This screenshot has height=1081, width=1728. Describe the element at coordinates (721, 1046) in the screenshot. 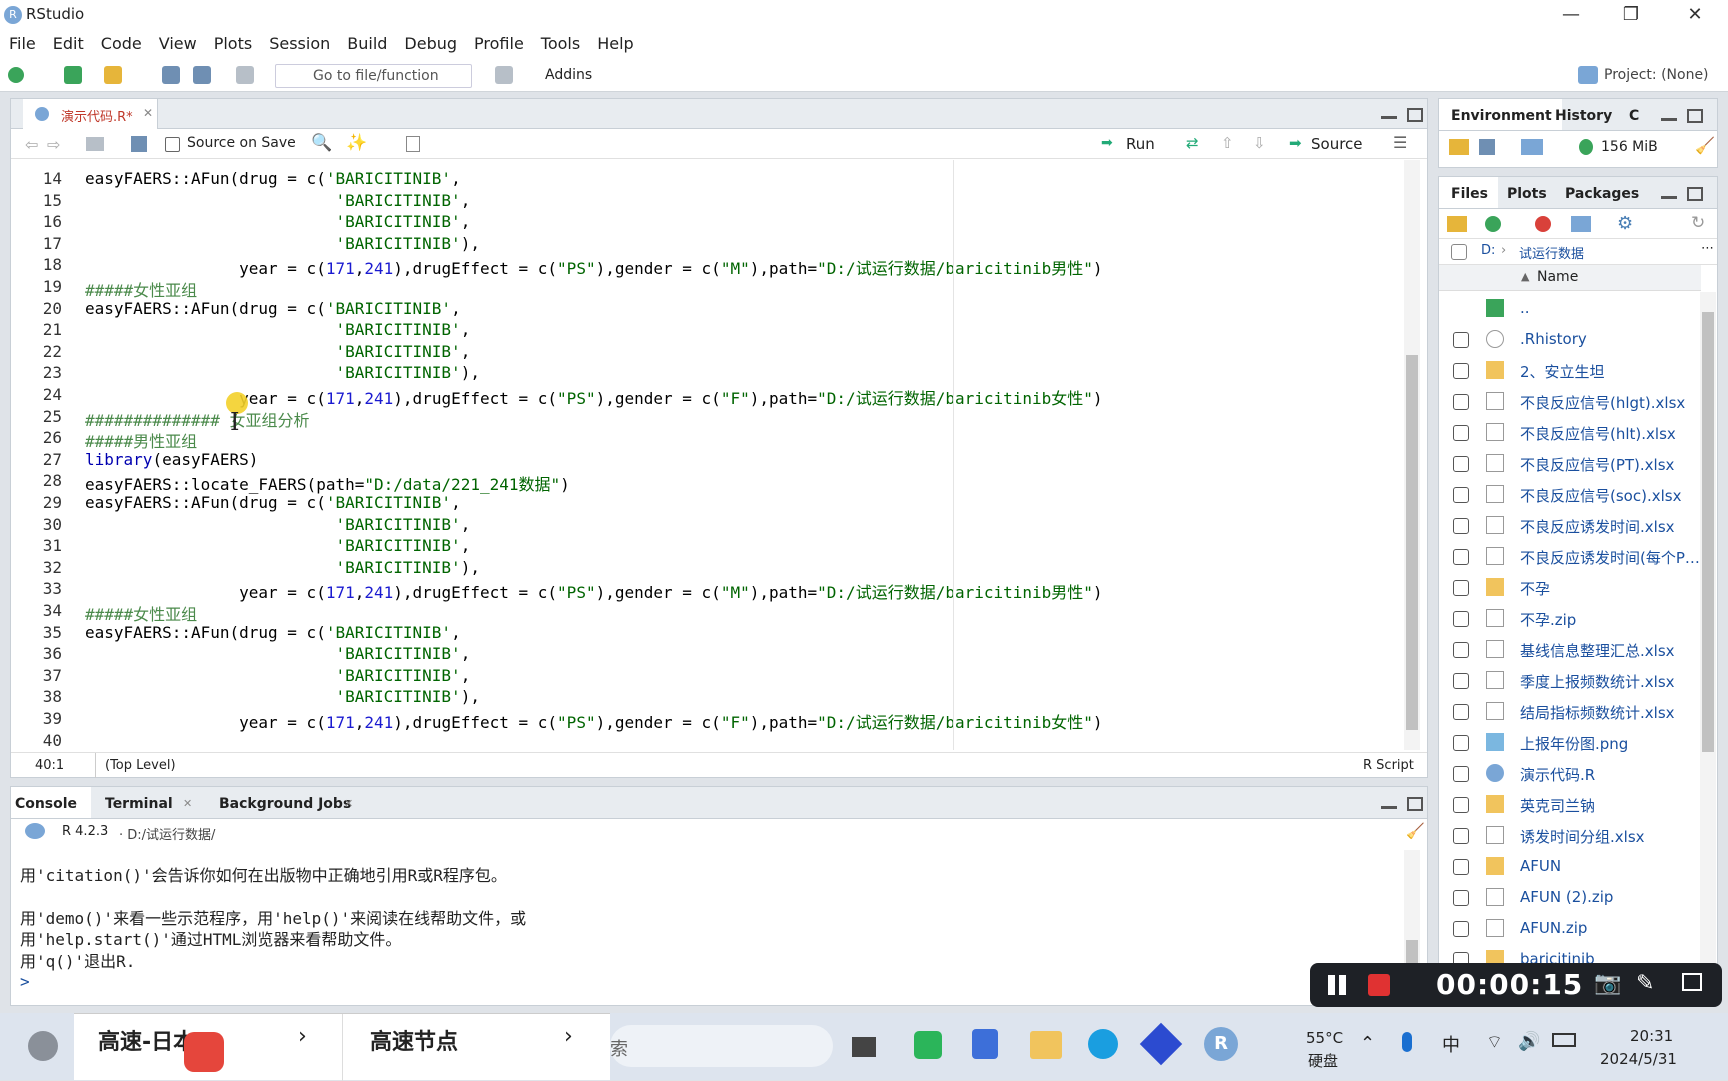

I see `search-box: 索` at that location.